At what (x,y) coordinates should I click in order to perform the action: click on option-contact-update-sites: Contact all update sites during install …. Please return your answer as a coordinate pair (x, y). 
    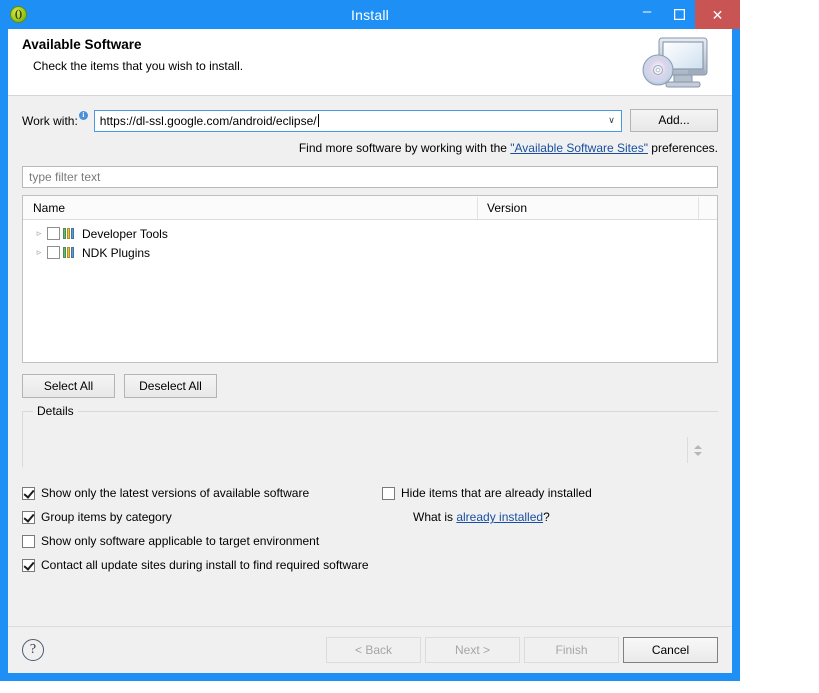
    Looking at the image, I should click on (370, 565).